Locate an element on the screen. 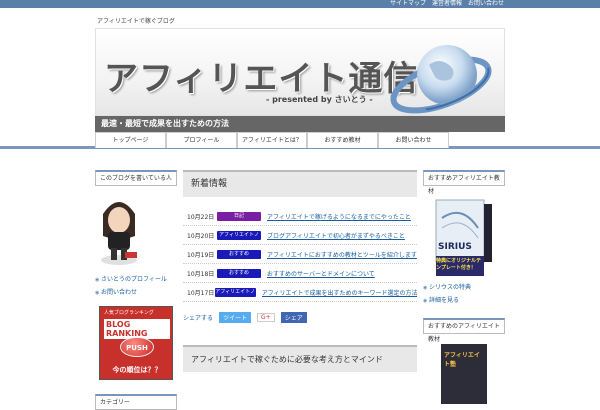 The width and height of the screenshot is (600, 410). profile-links: さいとうのプロフィール お問い合わせ is located at coordinates (136, 285).